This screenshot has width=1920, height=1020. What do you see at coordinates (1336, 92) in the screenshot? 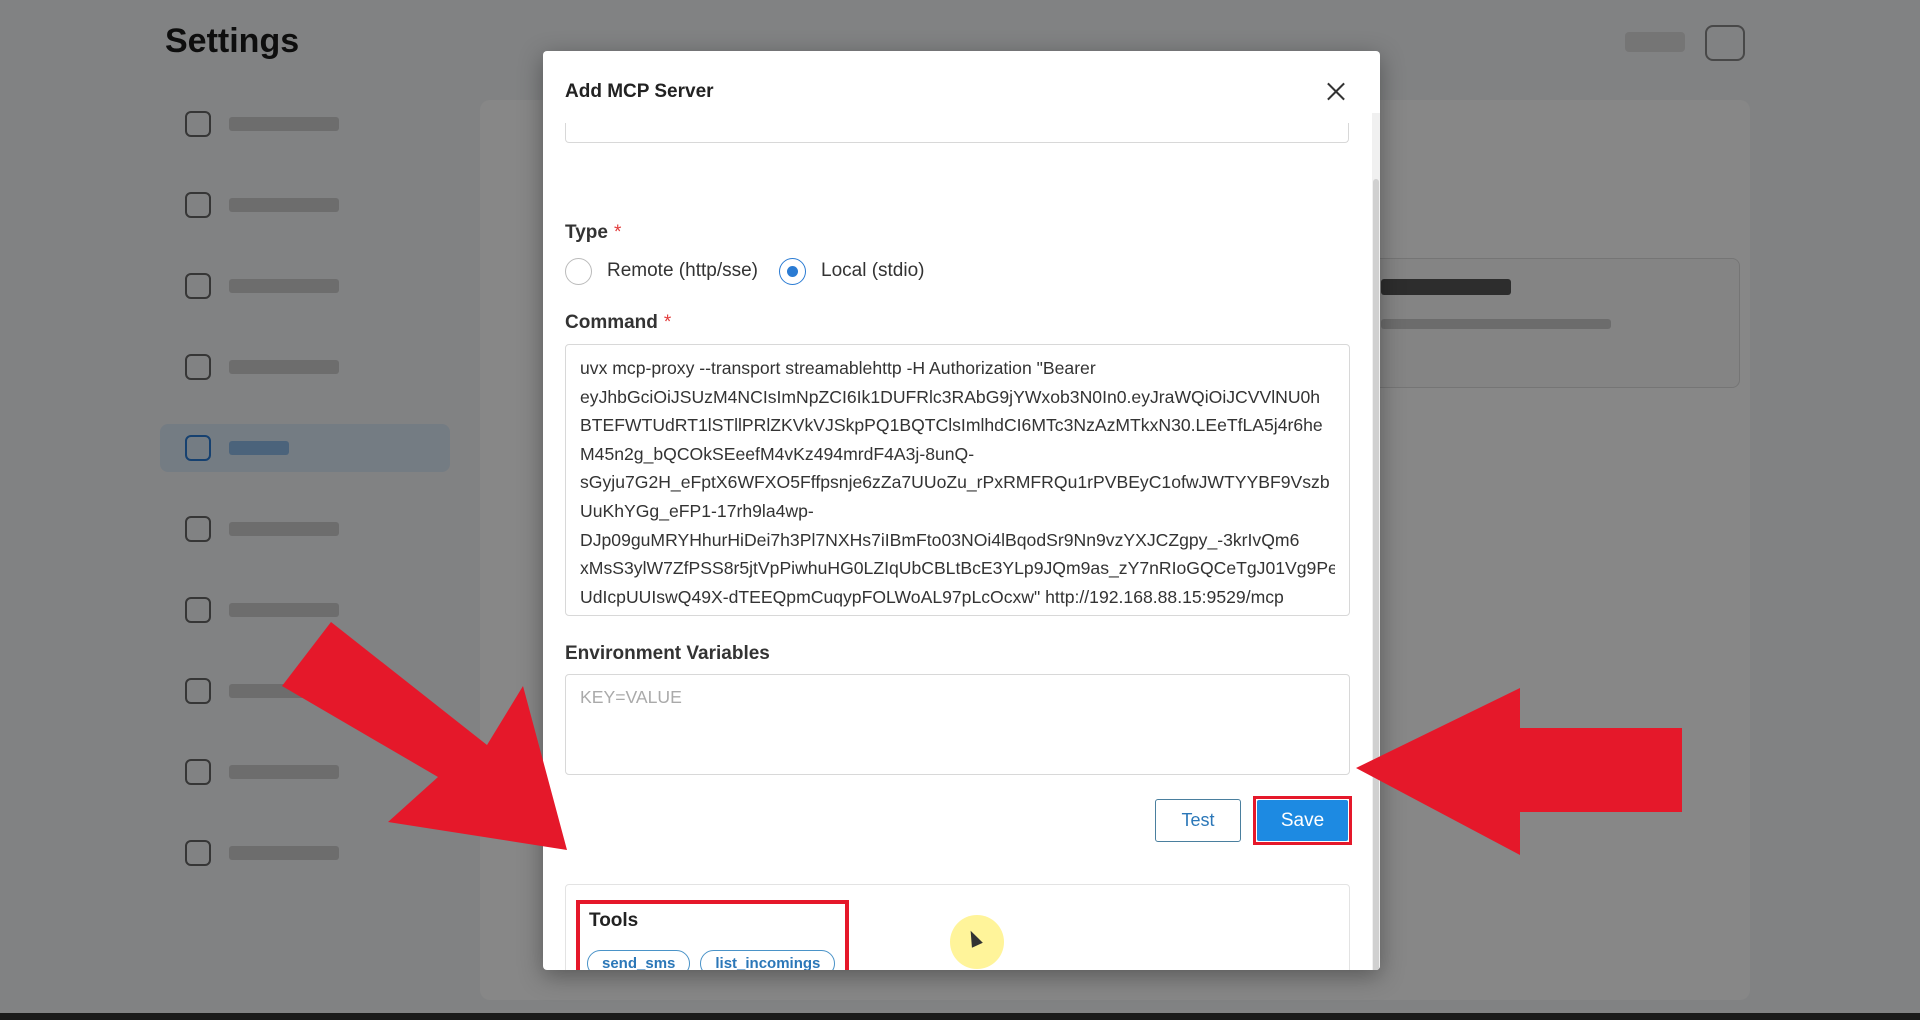
I see `close-icon` at bounding box center [1336, 92].